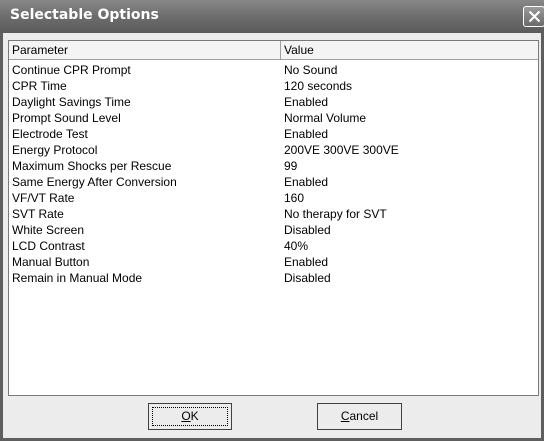  I want to click on list-item: CPR Time 120 seconds, so click(273, 86).